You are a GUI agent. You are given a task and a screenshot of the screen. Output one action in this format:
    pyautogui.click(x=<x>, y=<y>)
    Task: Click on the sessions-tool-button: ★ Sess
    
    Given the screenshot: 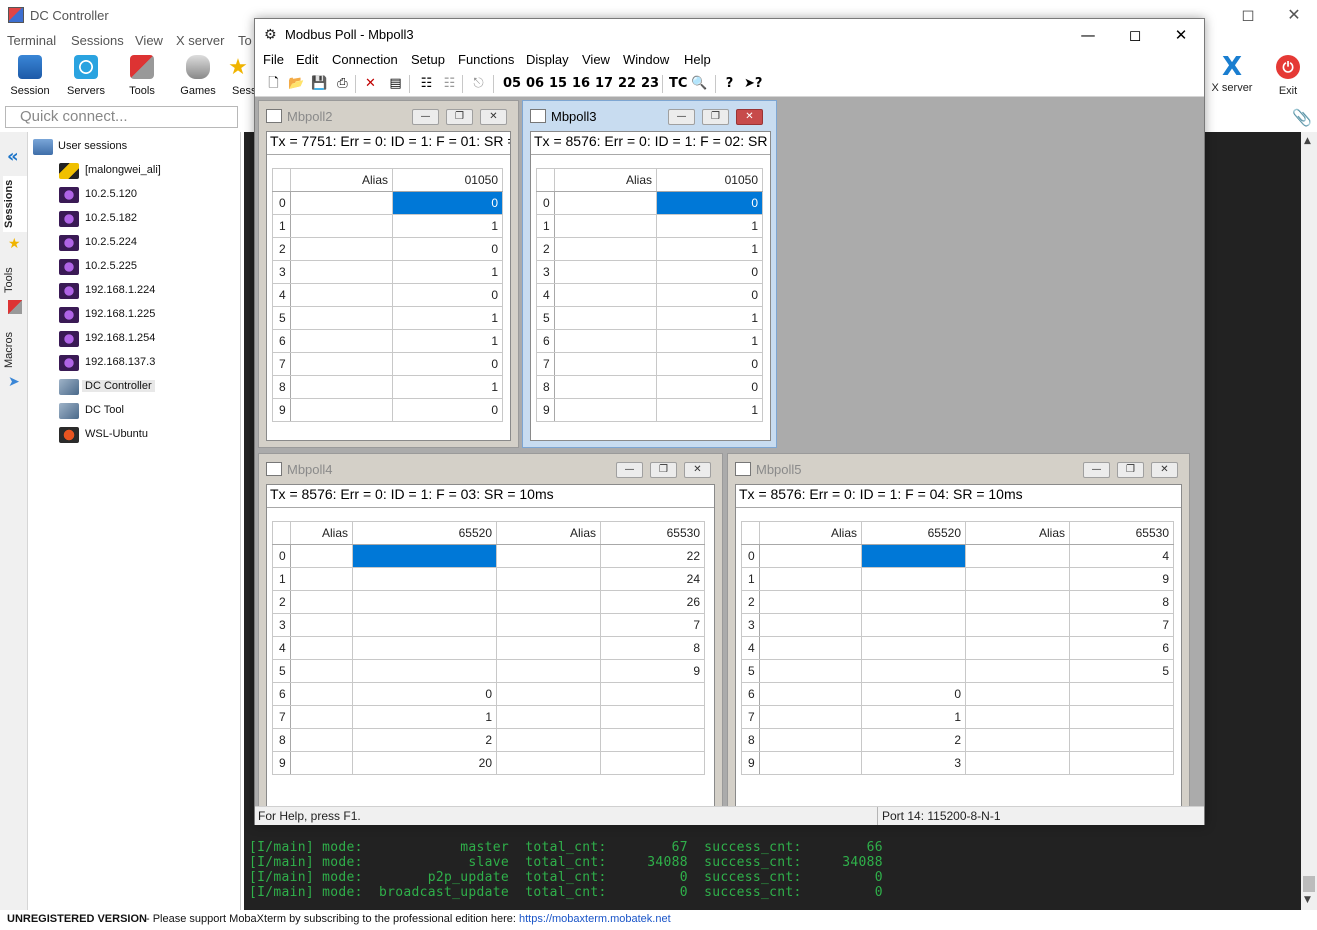 What is the action you would take?
    pyautogui.click(x=238, y=77)
    